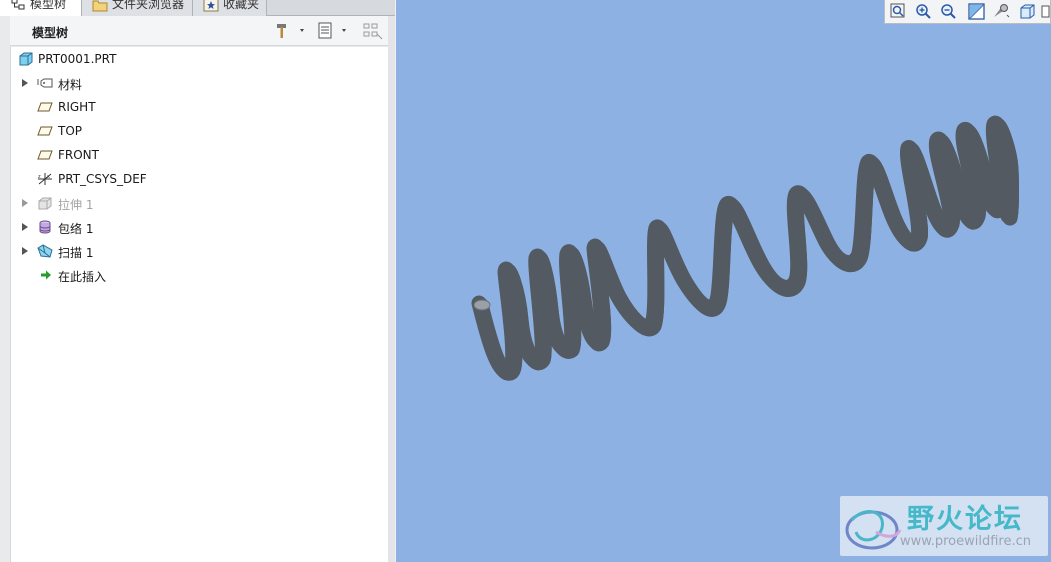 Image resolution: width=1051 pixels, height=562 pixels. What do you see at coordinates (45, 83) in the screenshot?
I see `material-tag-icon` at bounding box center [45, 83].